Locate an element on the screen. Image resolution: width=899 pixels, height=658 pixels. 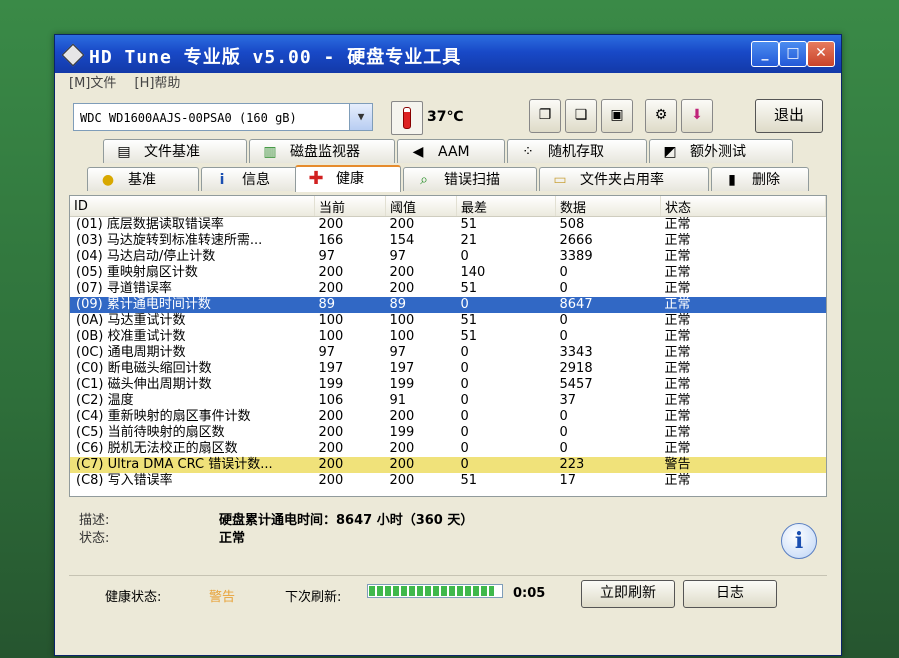
cell-threshold: 97 is located at coordinates (398, 256).